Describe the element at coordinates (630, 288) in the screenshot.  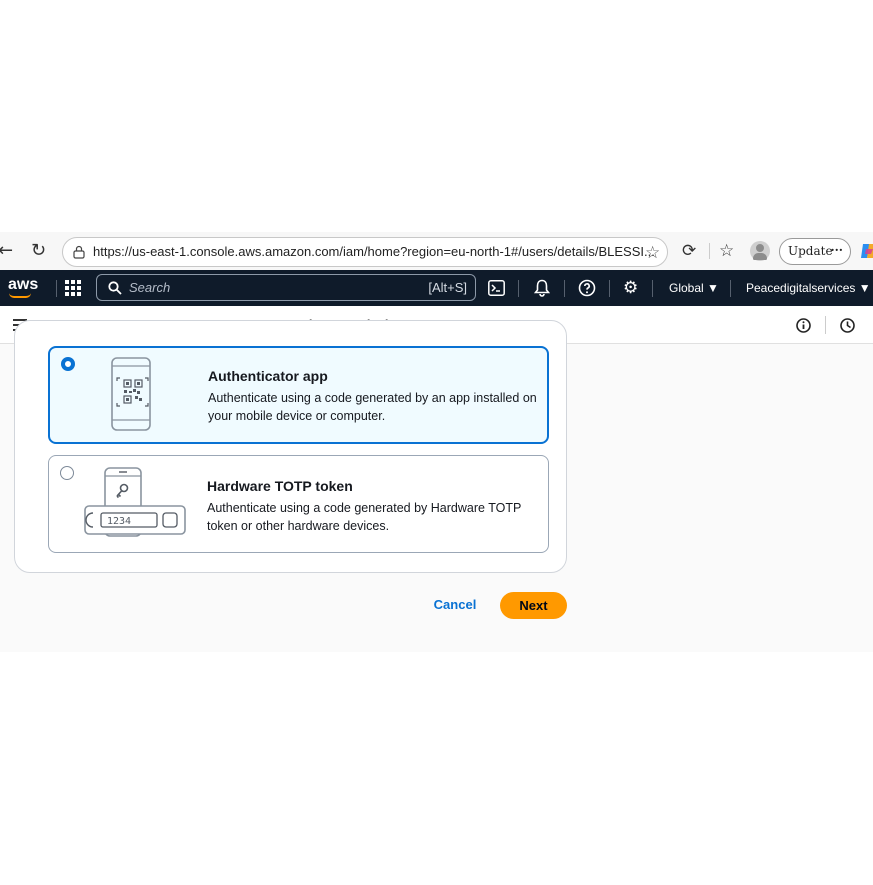
I see `settings-gear-icon: ⚙` at that location.